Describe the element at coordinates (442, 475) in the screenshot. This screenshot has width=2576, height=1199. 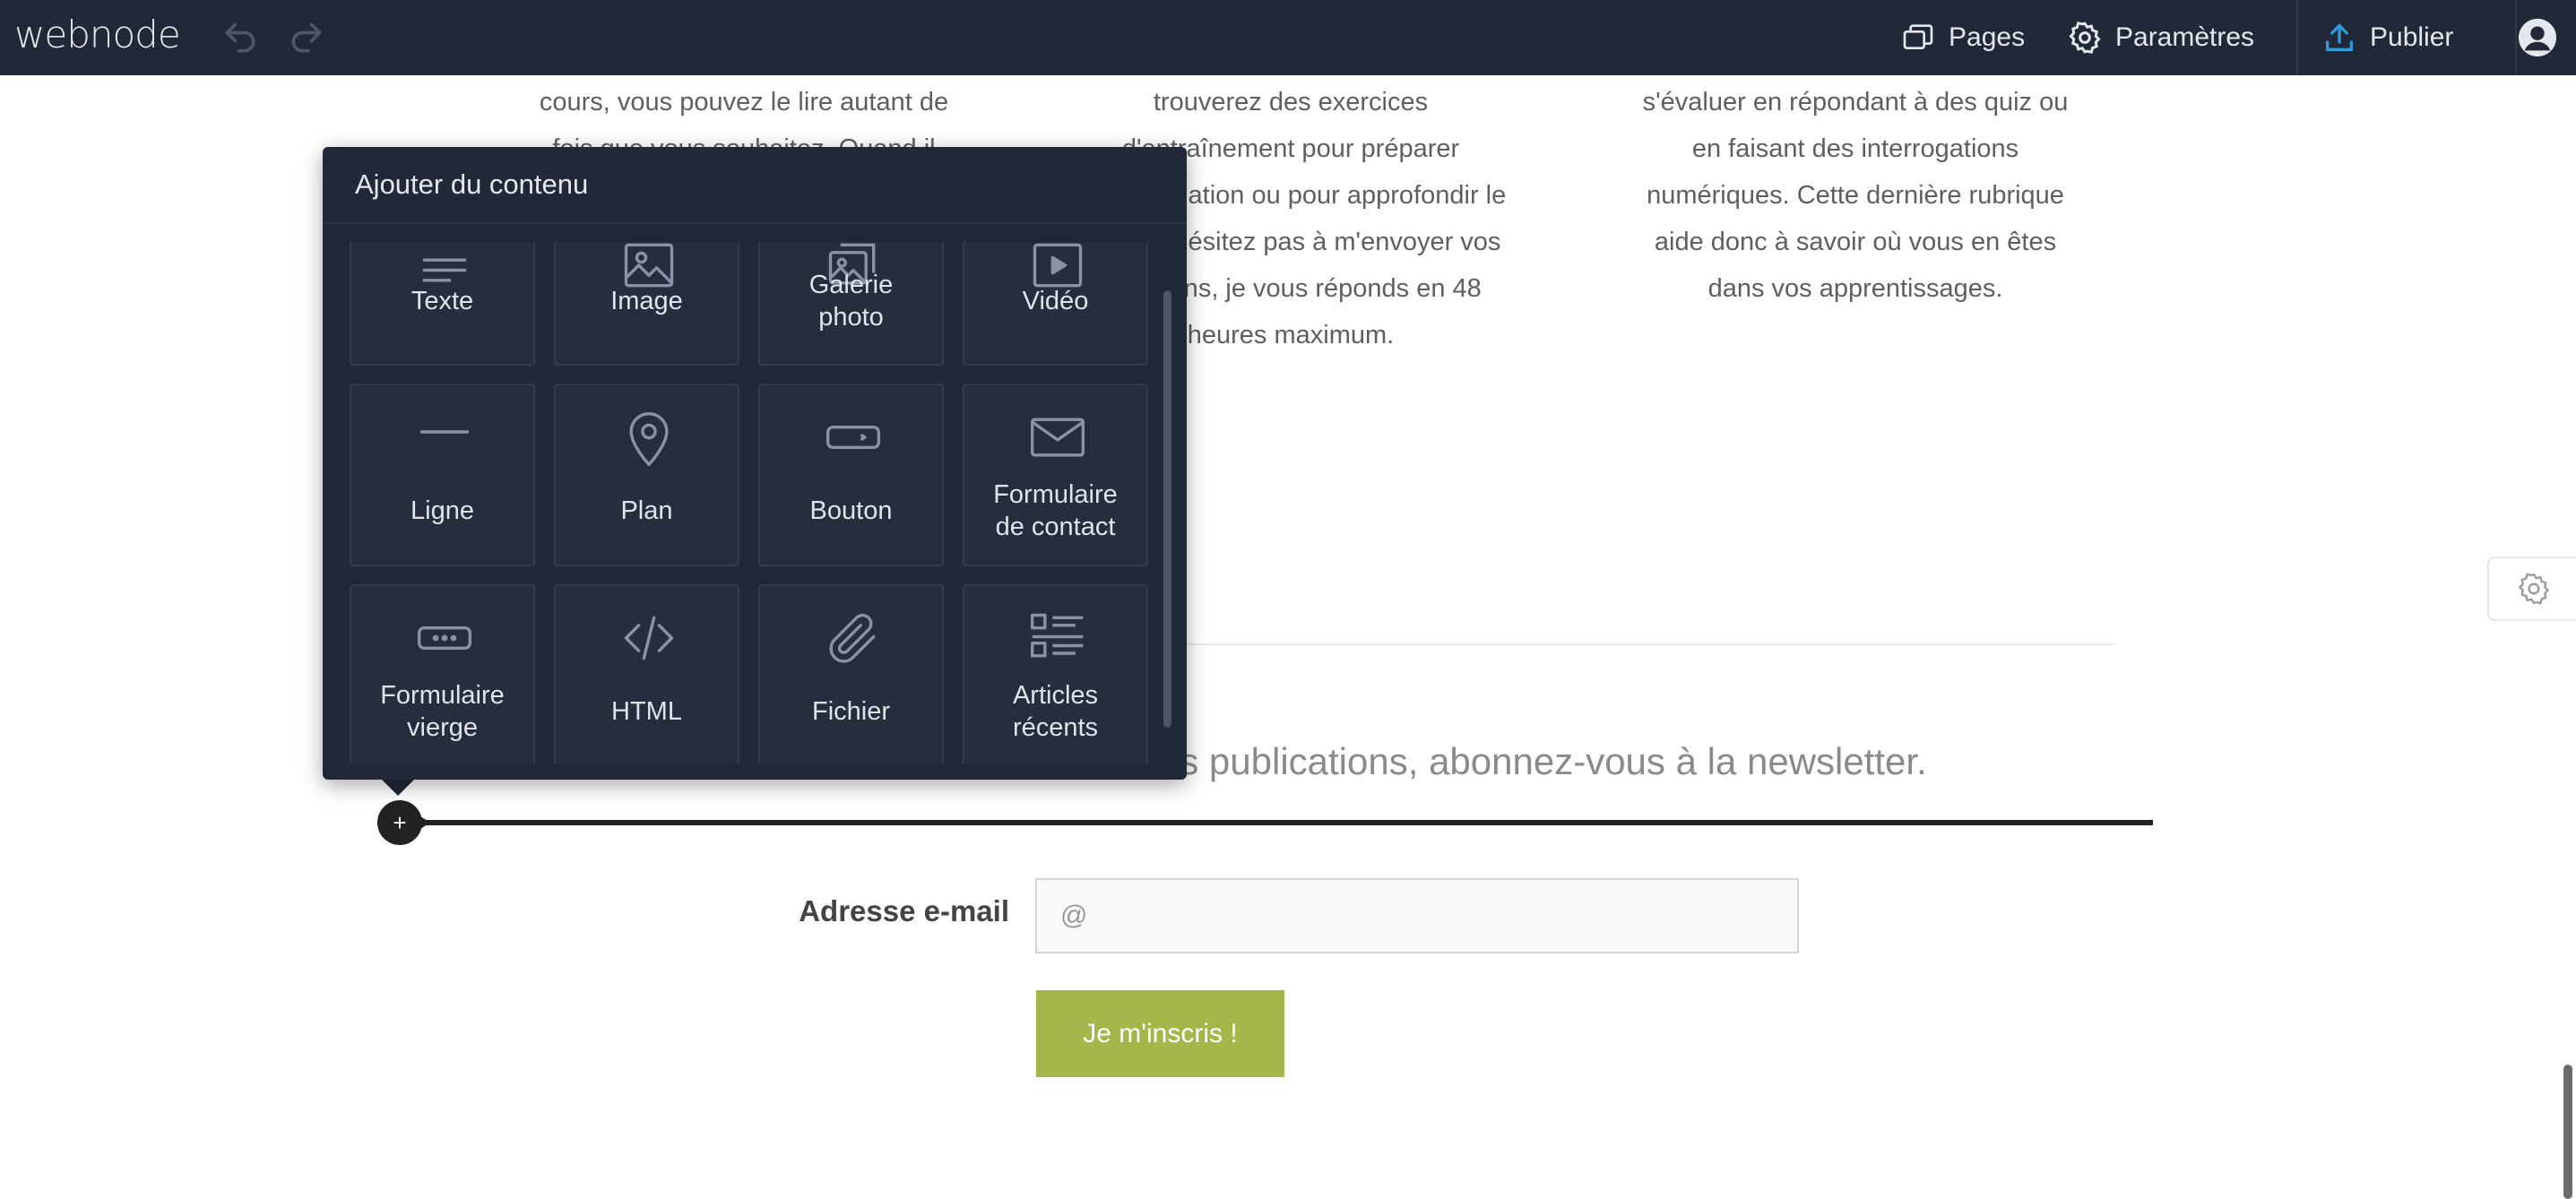
I see `tile-line: Ligne` at that location.